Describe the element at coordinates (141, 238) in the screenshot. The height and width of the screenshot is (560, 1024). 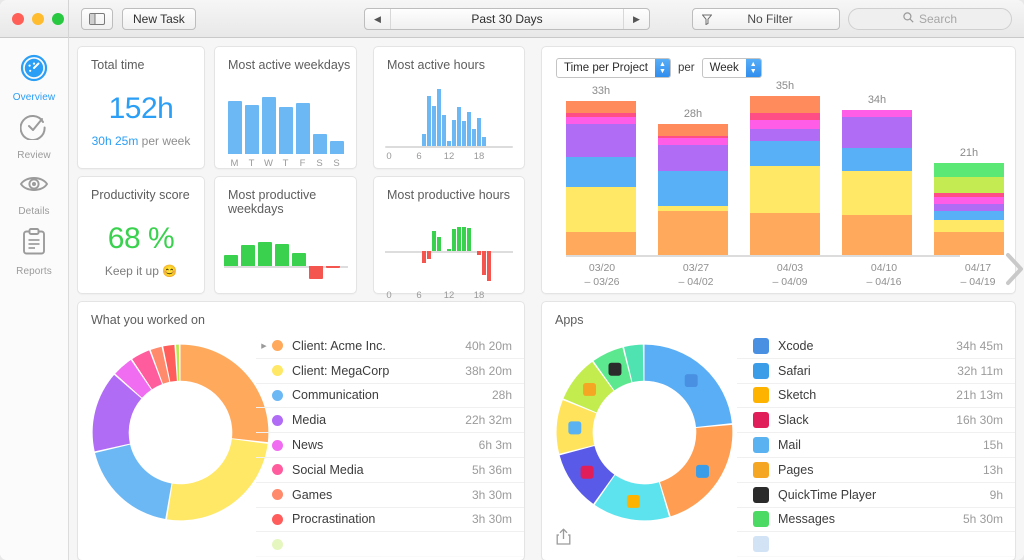
I see `productivity-value: 68 %` at that location.